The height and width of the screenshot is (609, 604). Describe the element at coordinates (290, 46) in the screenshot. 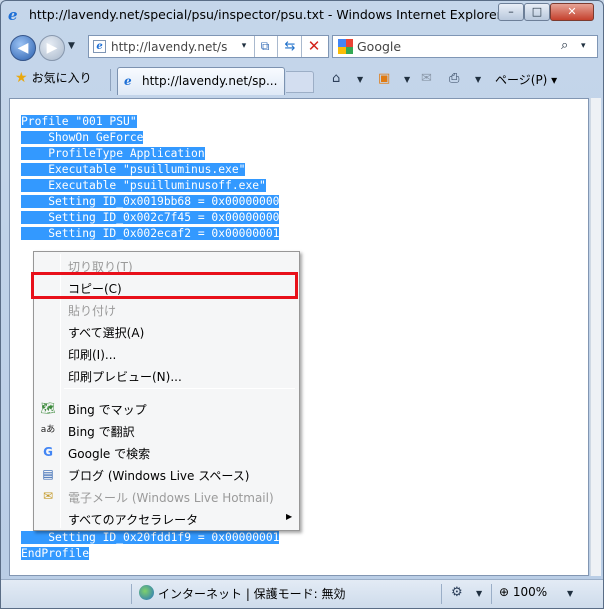

I see `refresh-icon: ⇆` at that location.